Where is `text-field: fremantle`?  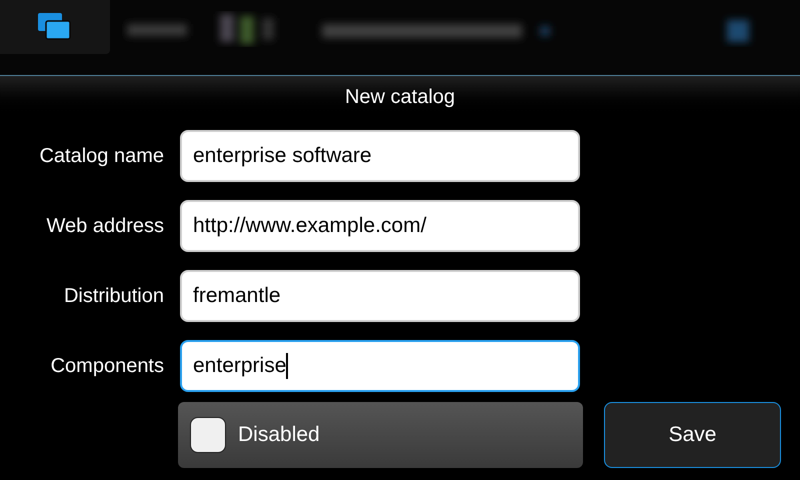 text-field: fremantle is located at coordinates (380, 296).